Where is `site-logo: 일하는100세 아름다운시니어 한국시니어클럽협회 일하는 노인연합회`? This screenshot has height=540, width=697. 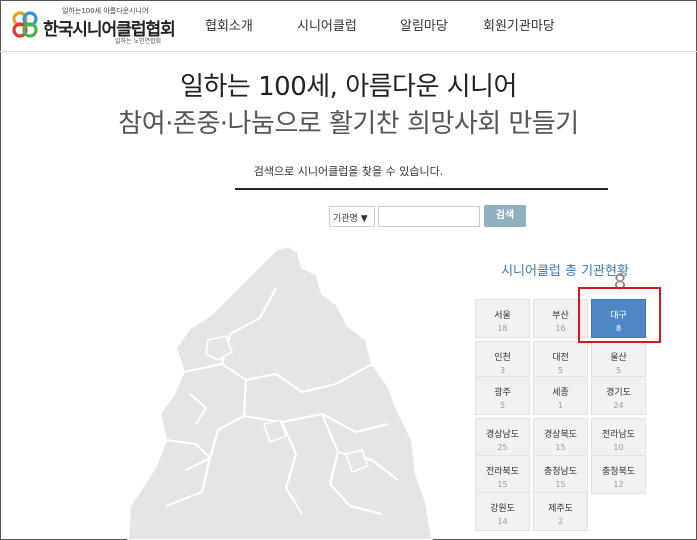
site-logo: 일하는100세 아름다운시니어 한국시니어클럽협회 일하는 노인연합회 is located at coordinates (93, 26).